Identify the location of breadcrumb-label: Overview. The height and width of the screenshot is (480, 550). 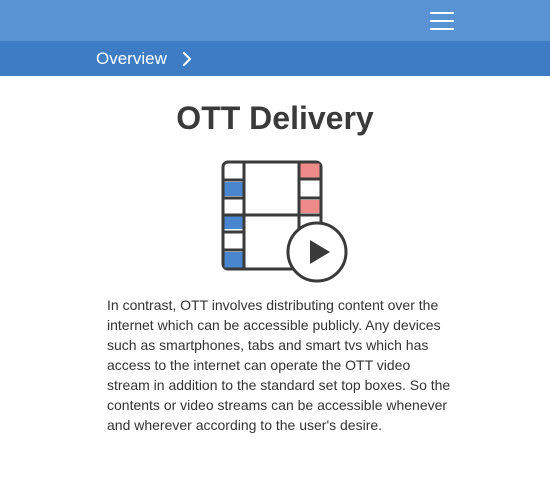
(131, 58).